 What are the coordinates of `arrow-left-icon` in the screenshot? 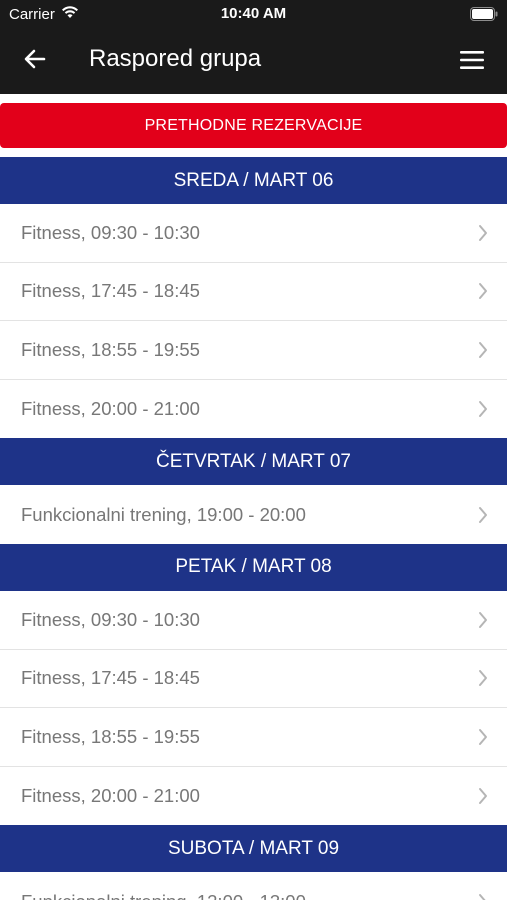 It's located at (35, 59).